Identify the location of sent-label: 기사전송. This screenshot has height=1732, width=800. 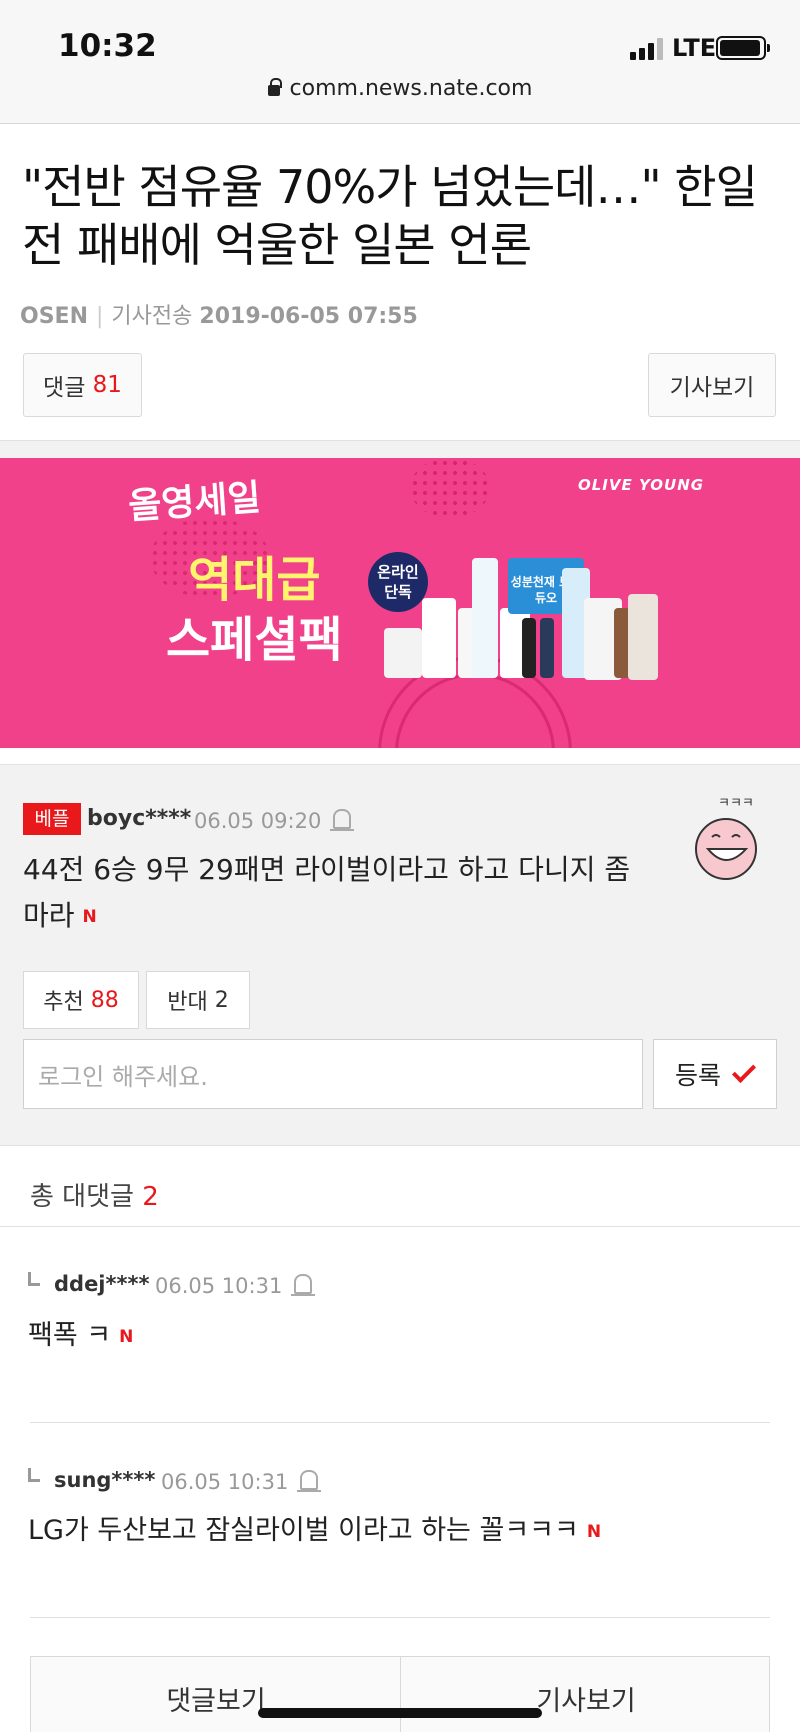
(152, 316).